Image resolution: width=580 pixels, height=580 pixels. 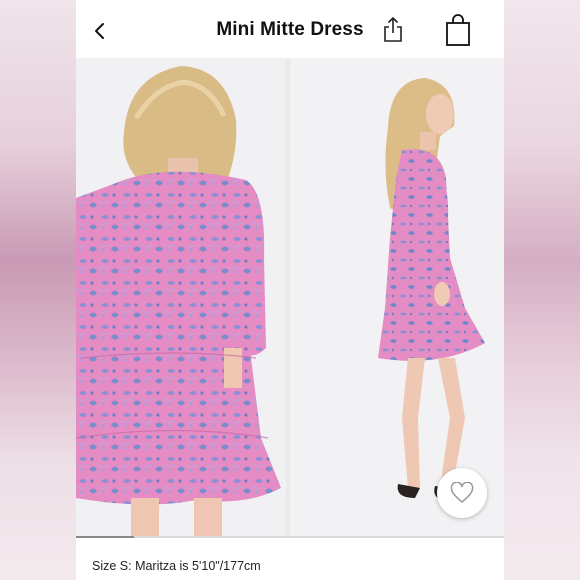 I want to click on share-icon, so click(x=393, y=29).